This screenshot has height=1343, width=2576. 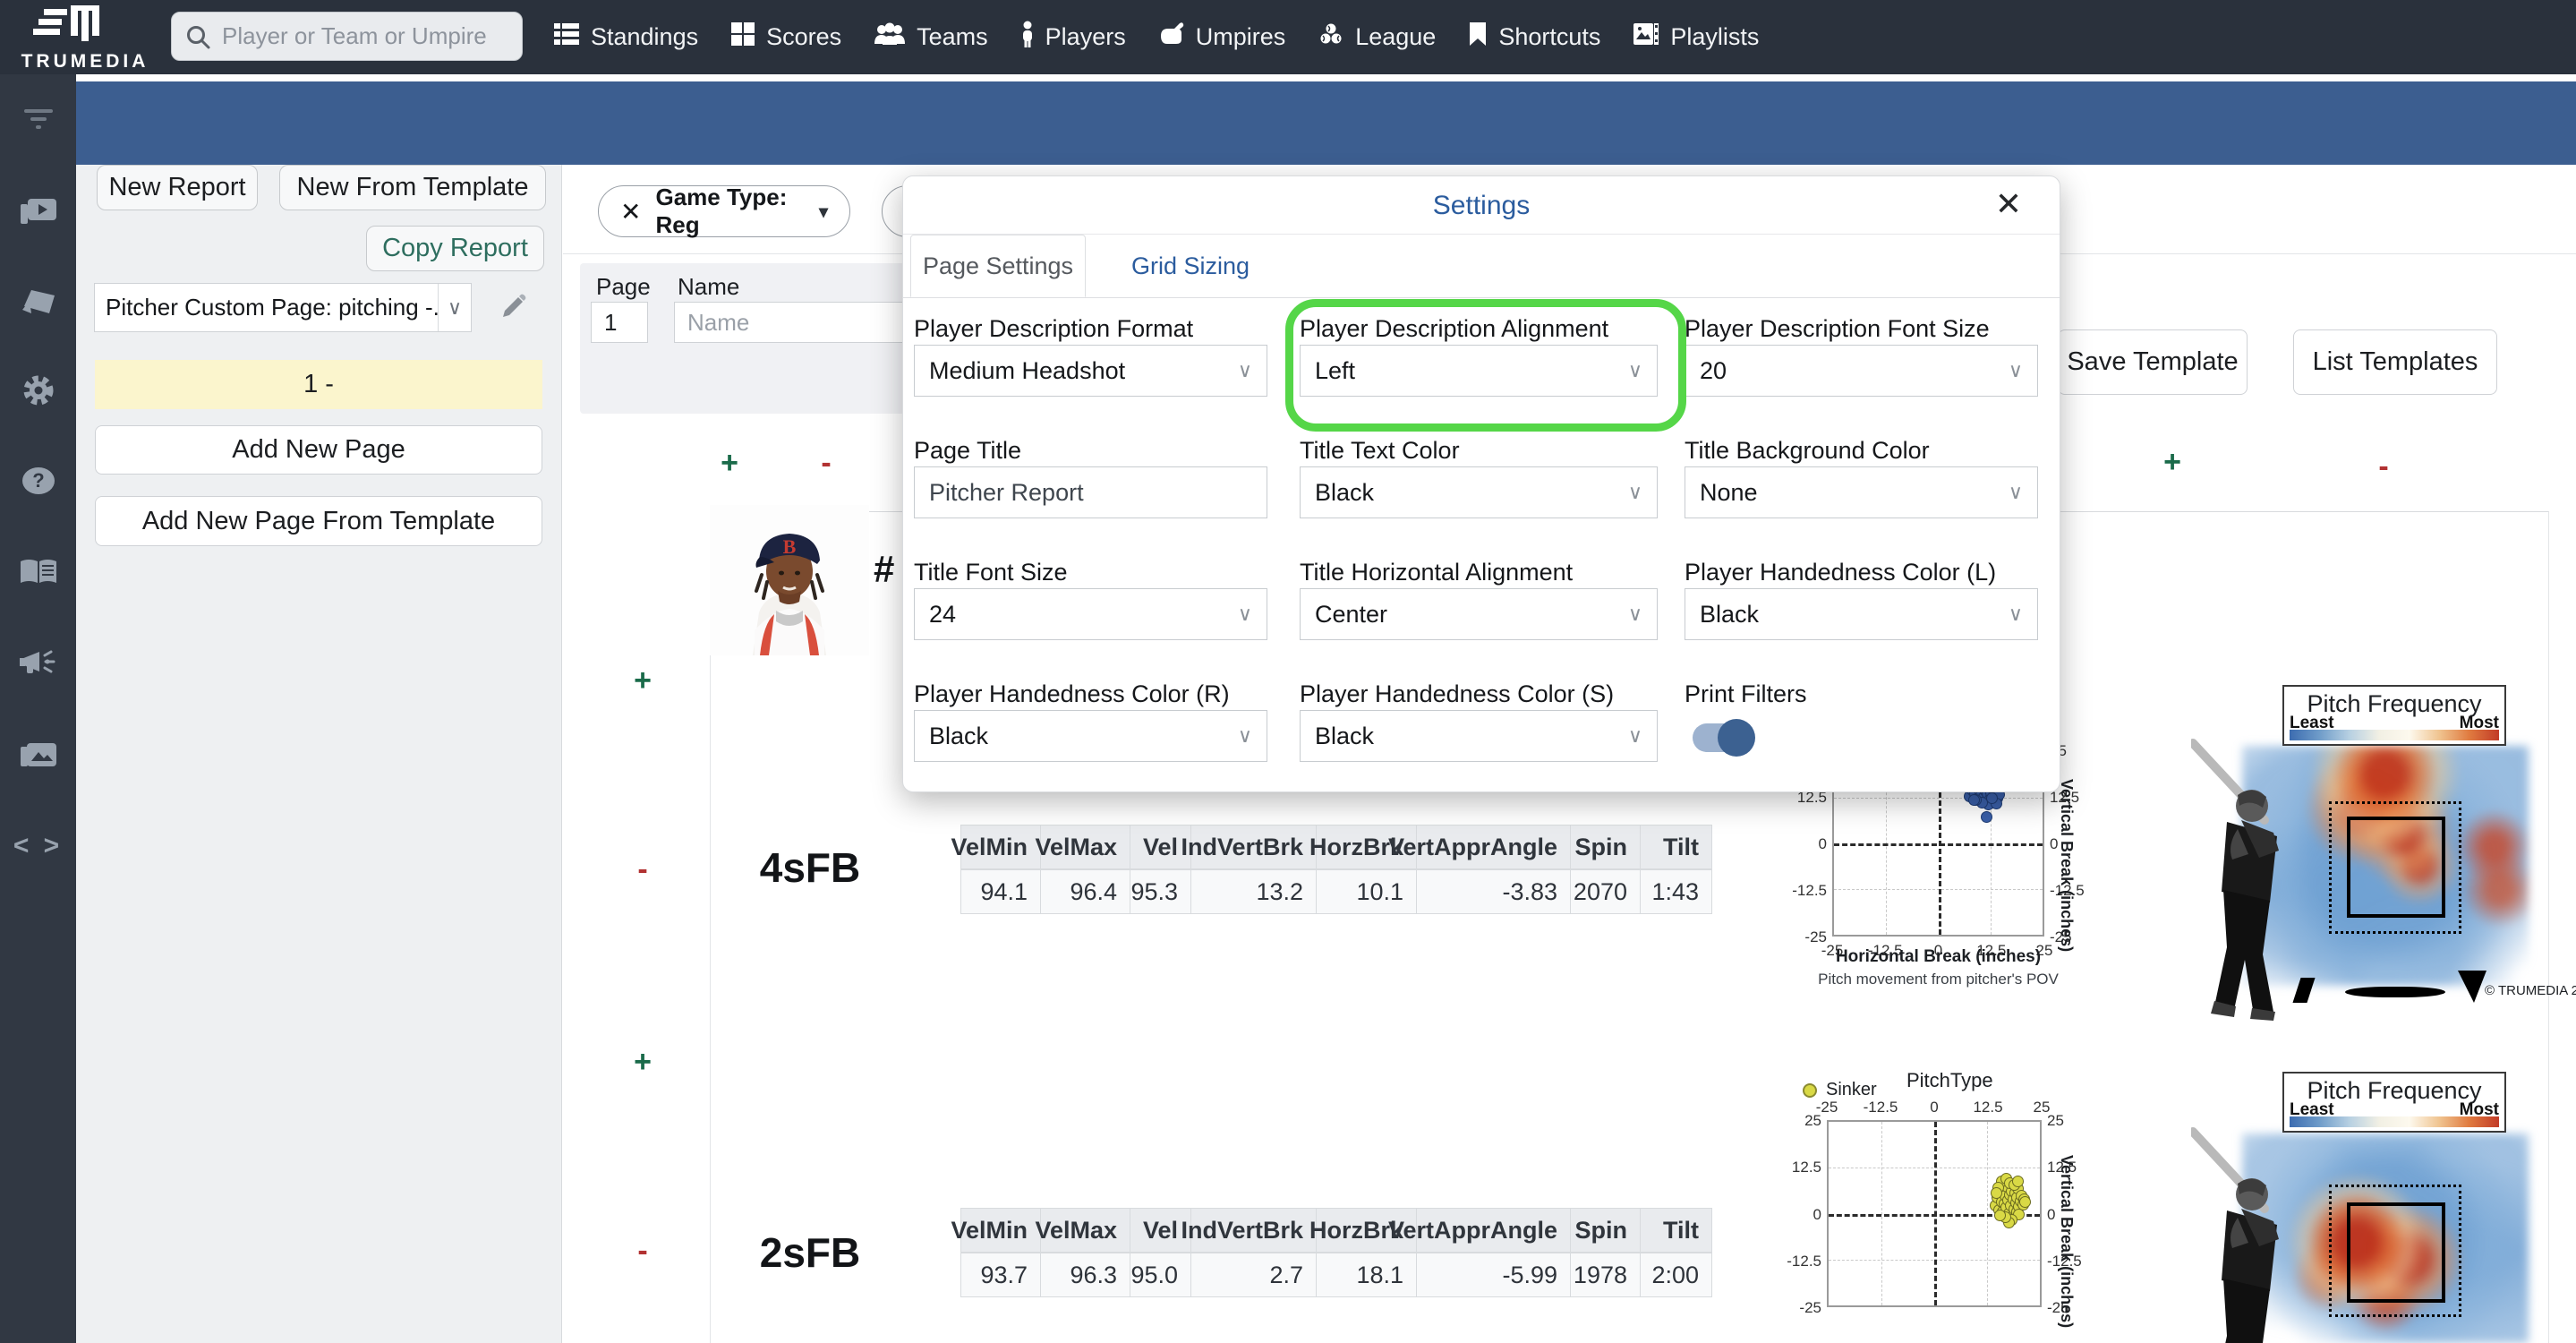 I want to click on player-description-format-select: Medium Headshot ∨, so click(x=1090, y=371).